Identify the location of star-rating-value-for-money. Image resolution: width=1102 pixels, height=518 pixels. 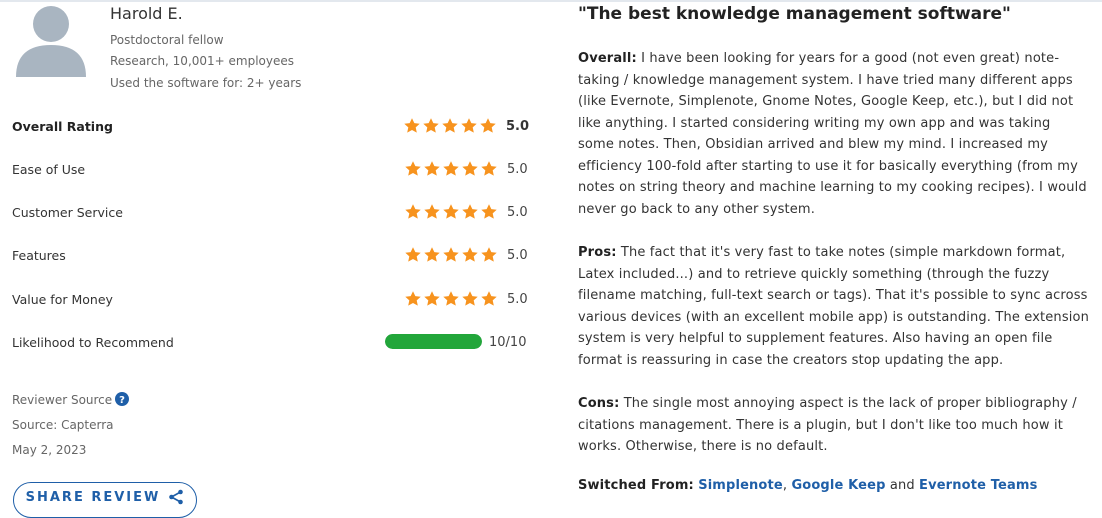
(451, 299).